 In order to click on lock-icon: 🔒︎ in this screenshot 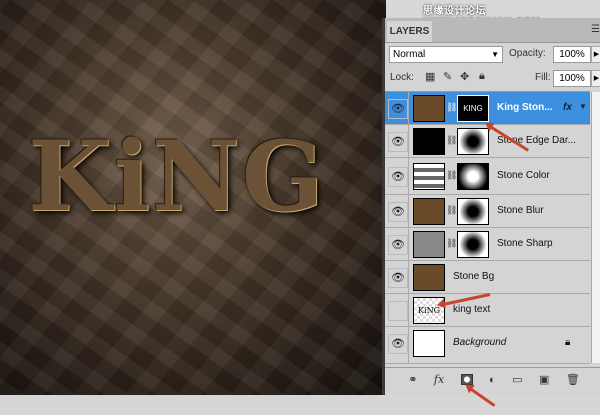, I will do `click(568, 342)`.